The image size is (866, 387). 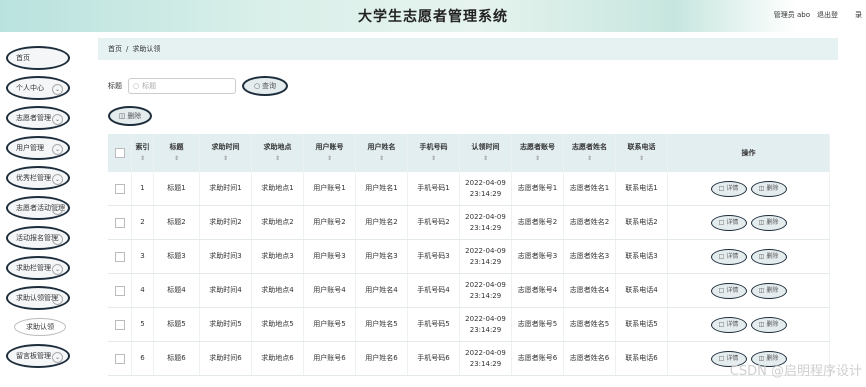 What do you see at coordinates (641, 147) in the screenshot?
I see `column-header-label: 联系电话` at bounding box center [641, 147].